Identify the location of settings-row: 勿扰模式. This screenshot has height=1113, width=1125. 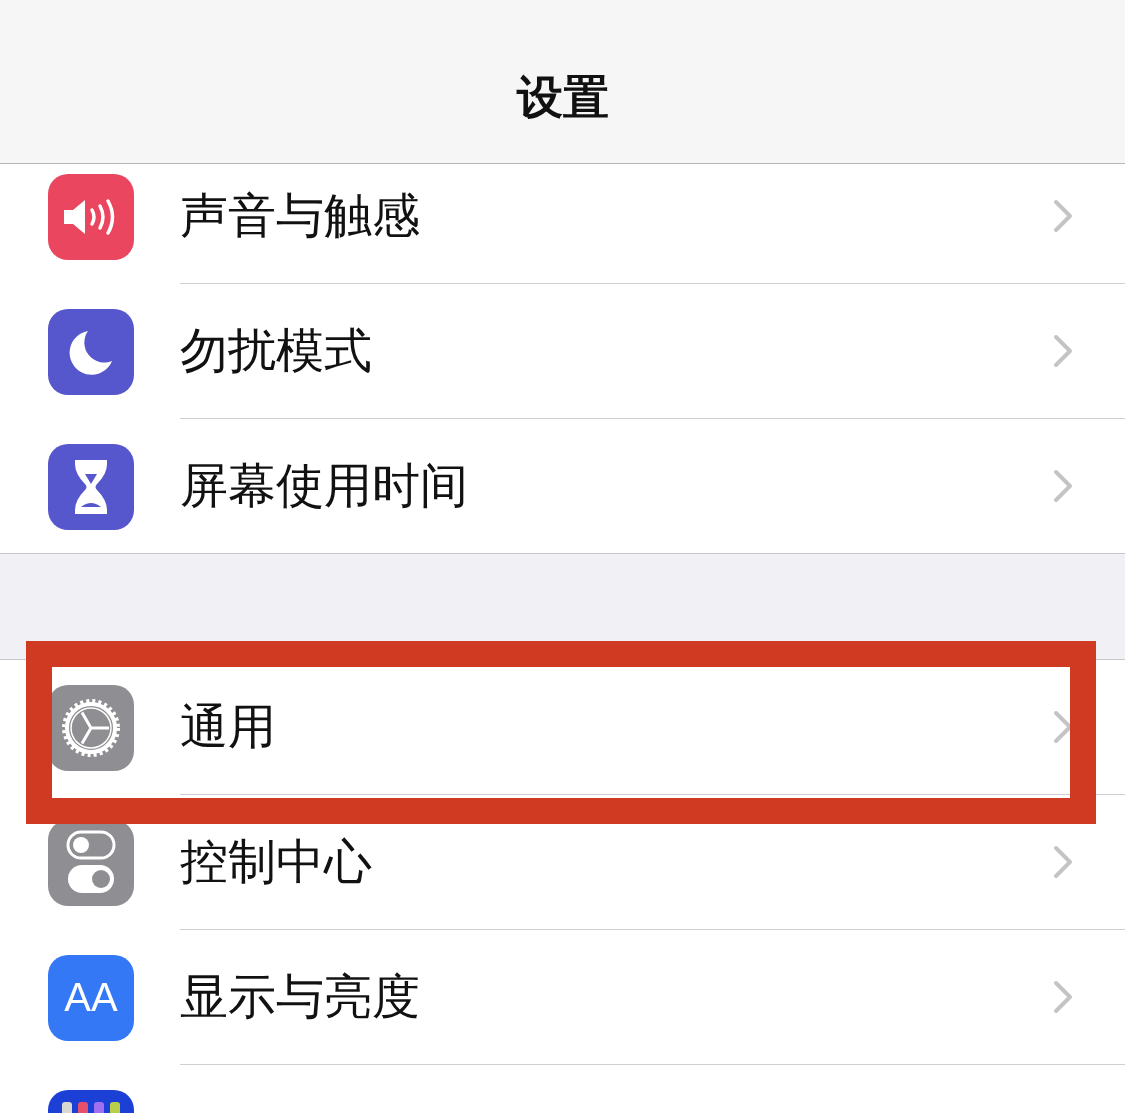
(562, 351).